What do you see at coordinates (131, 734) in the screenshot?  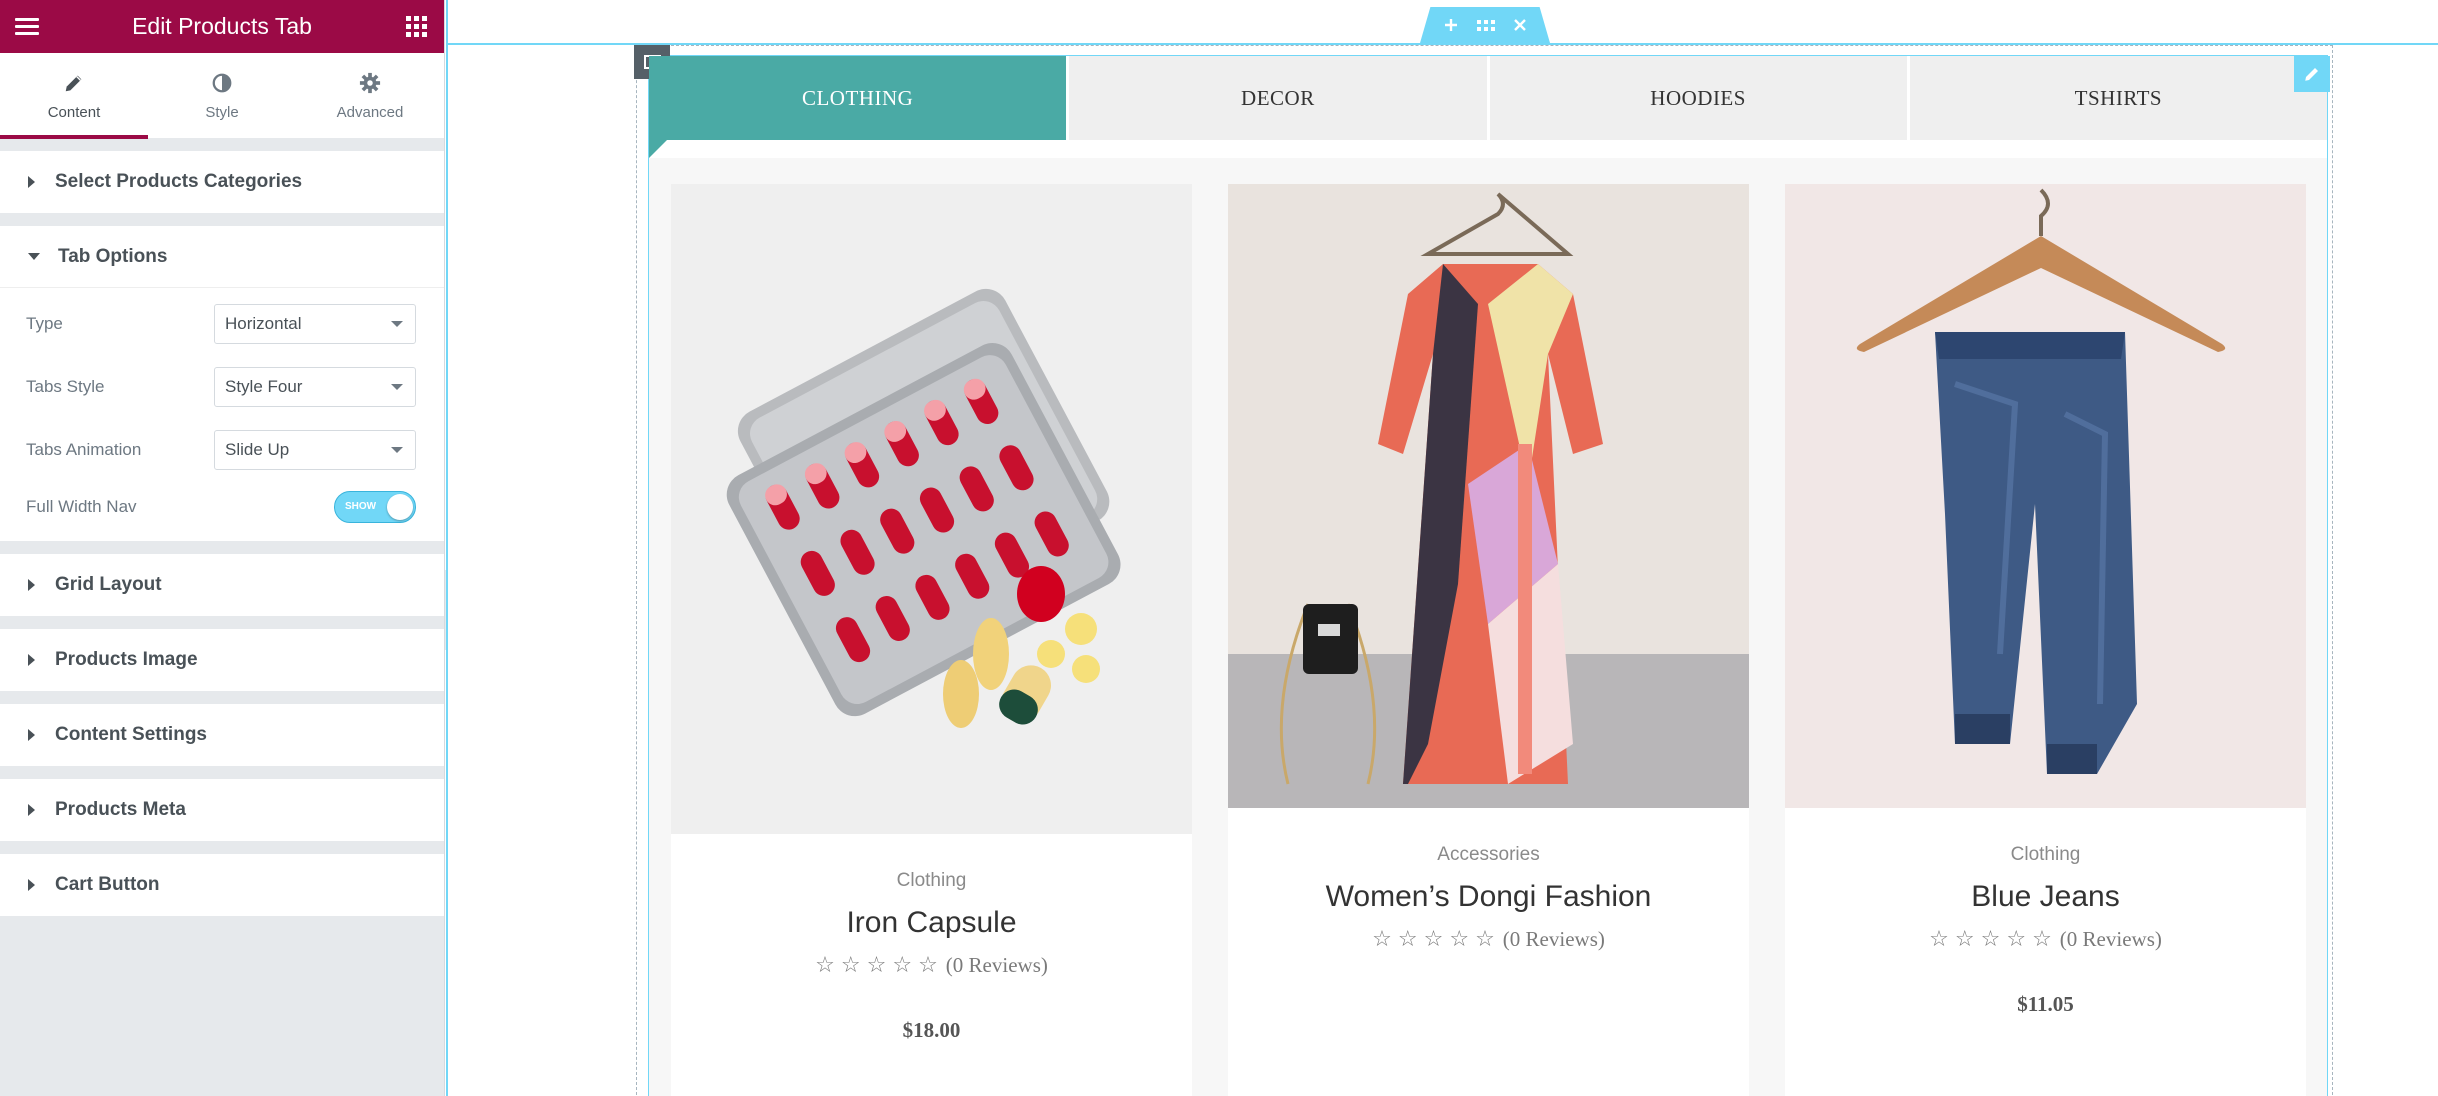 I see `section-label: Content Settings` at bounding box center [131, 734].